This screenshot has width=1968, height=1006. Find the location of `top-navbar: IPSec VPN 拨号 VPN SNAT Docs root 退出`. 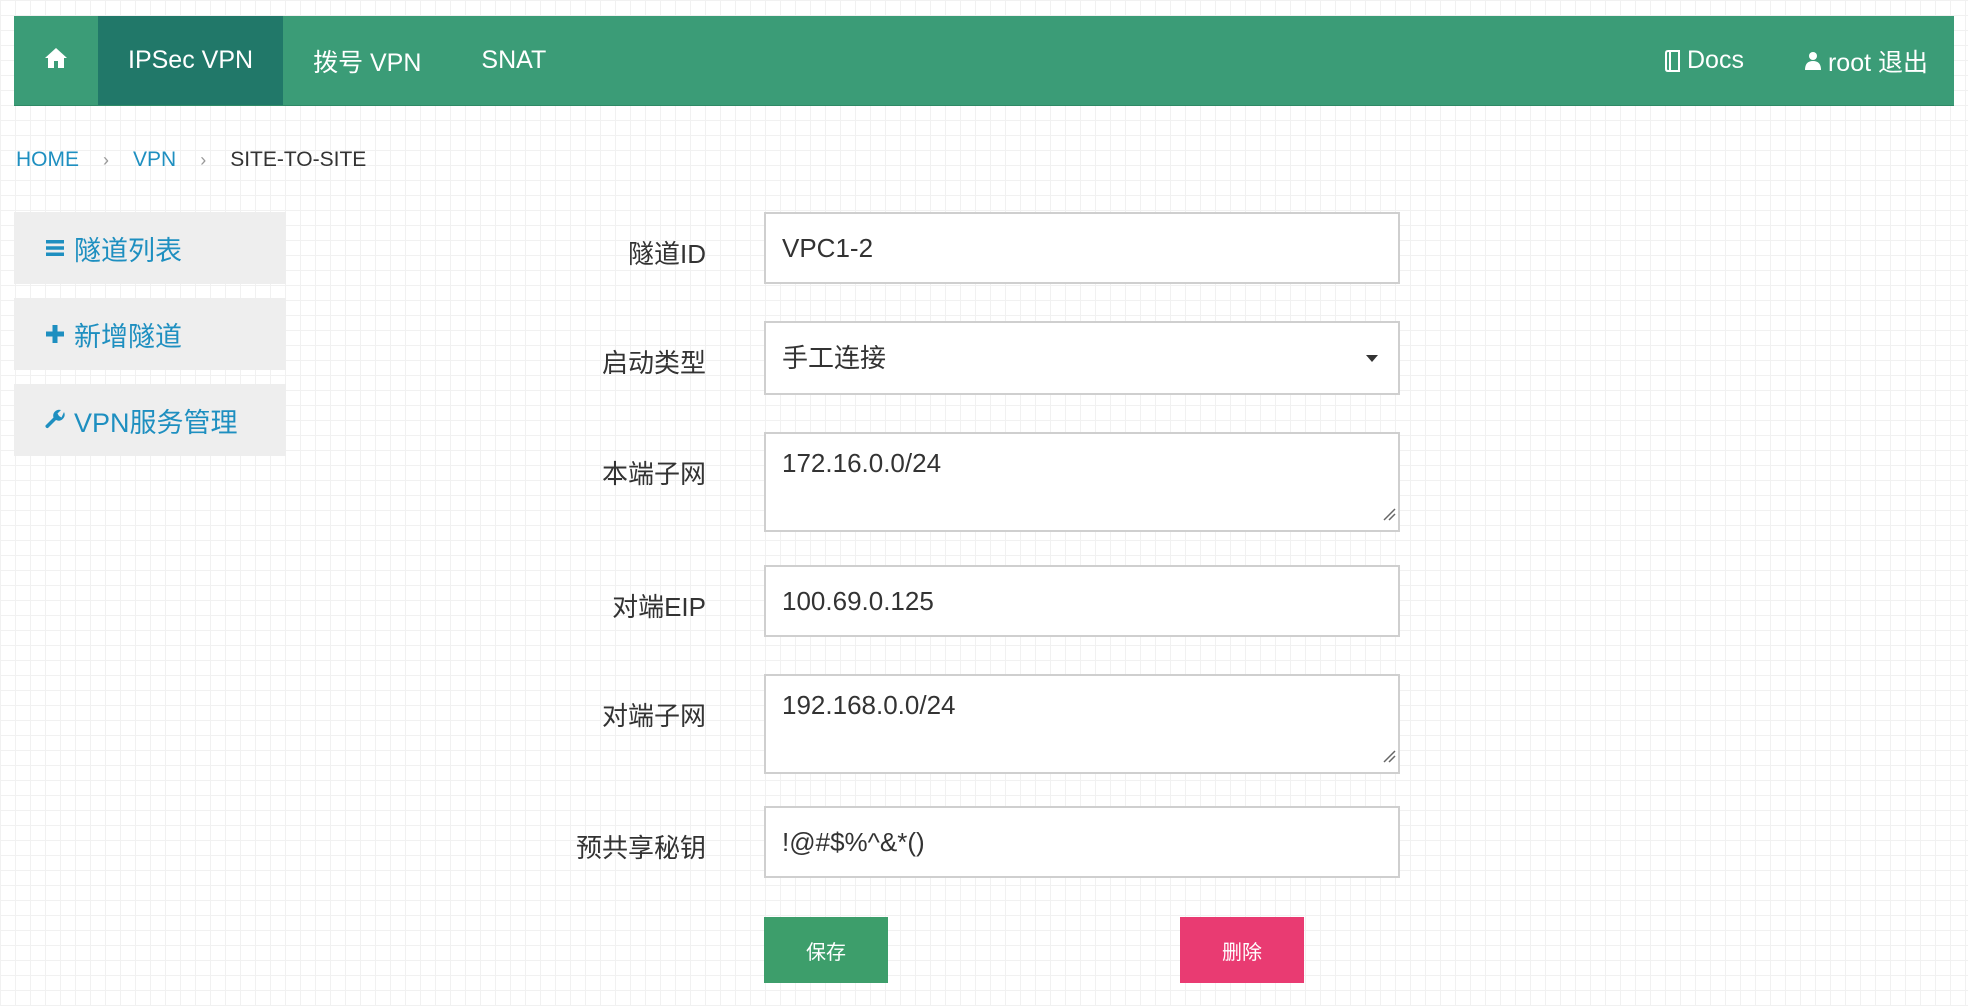

top-navbar: IPSec VPN 拨号 VPN SNAT Docs root 退出 is located at coordinates (984, 61).